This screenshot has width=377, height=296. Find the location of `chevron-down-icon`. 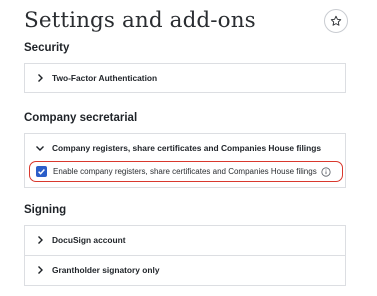

chevron-down-icon is located at coordinates (40, 148).